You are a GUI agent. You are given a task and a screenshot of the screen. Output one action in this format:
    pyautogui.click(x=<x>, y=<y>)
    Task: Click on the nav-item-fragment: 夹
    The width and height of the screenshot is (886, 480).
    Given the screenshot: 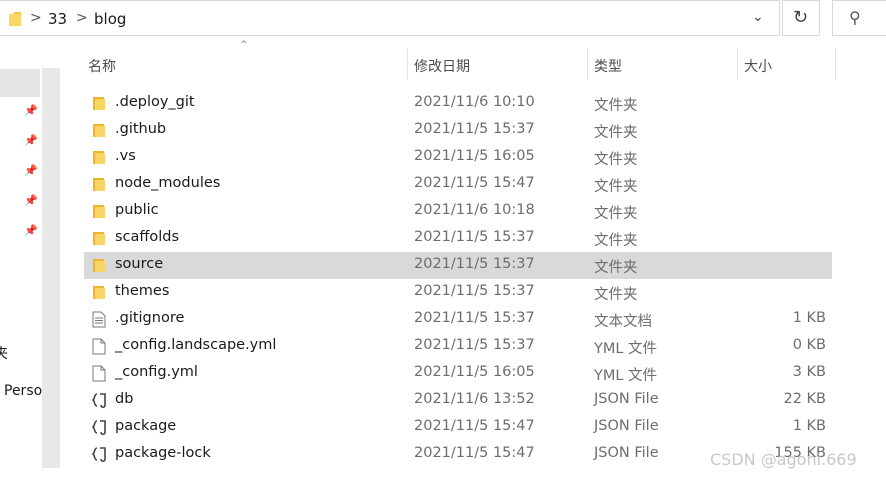 What is the action you would take?
    pyautogui.click(x=4, y=353)
    